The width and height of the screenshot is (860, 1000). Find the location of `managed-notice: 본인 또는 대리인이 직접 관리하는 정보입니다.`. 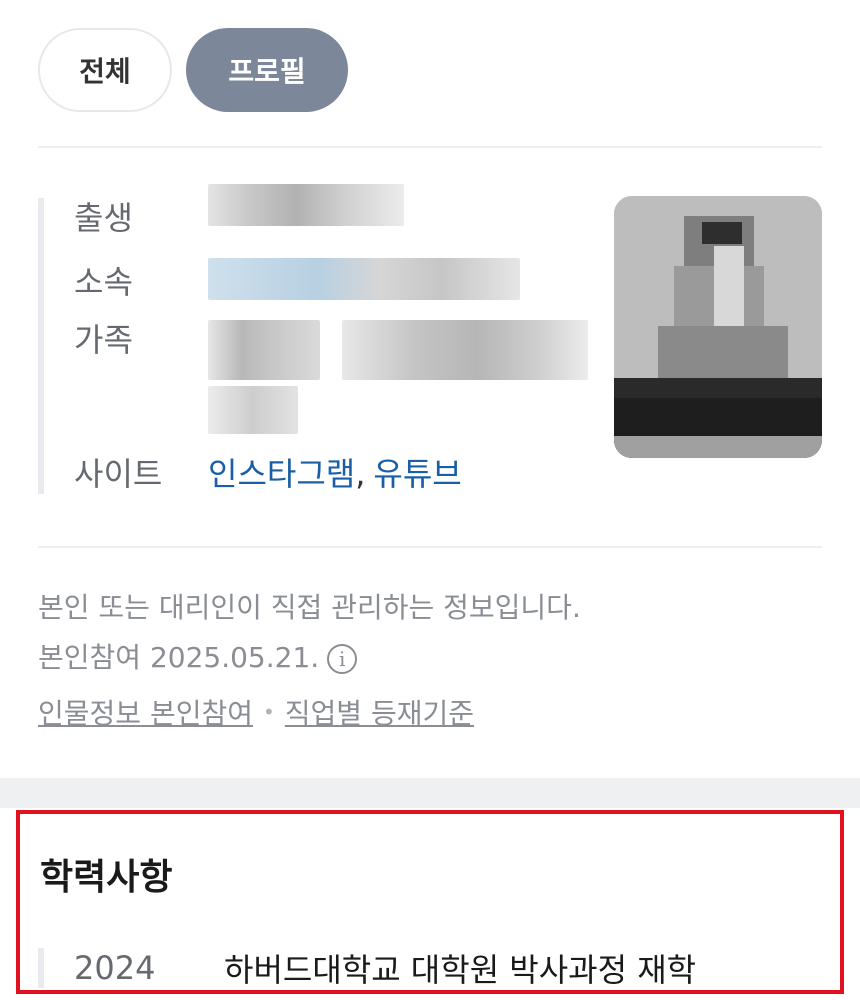

managed-notice: 본인 또는 대리인이 직접 관리하는 정보입니다. is located at coordinates (309, 607).